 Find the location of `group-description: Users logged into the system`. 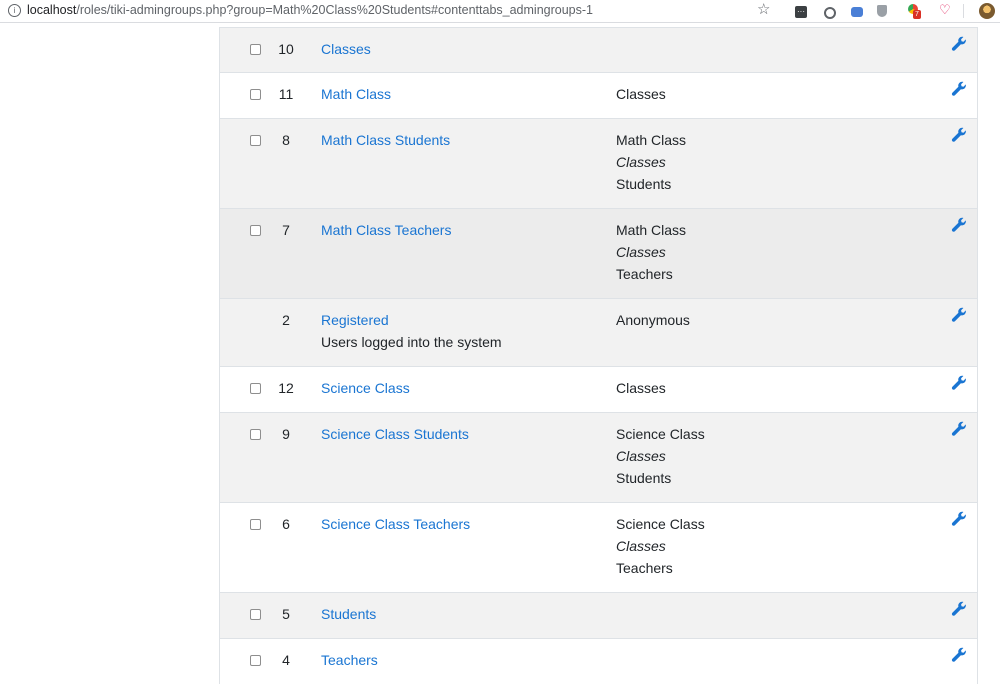

group-description: Users logged into the system is located at coordinates (411, 342).